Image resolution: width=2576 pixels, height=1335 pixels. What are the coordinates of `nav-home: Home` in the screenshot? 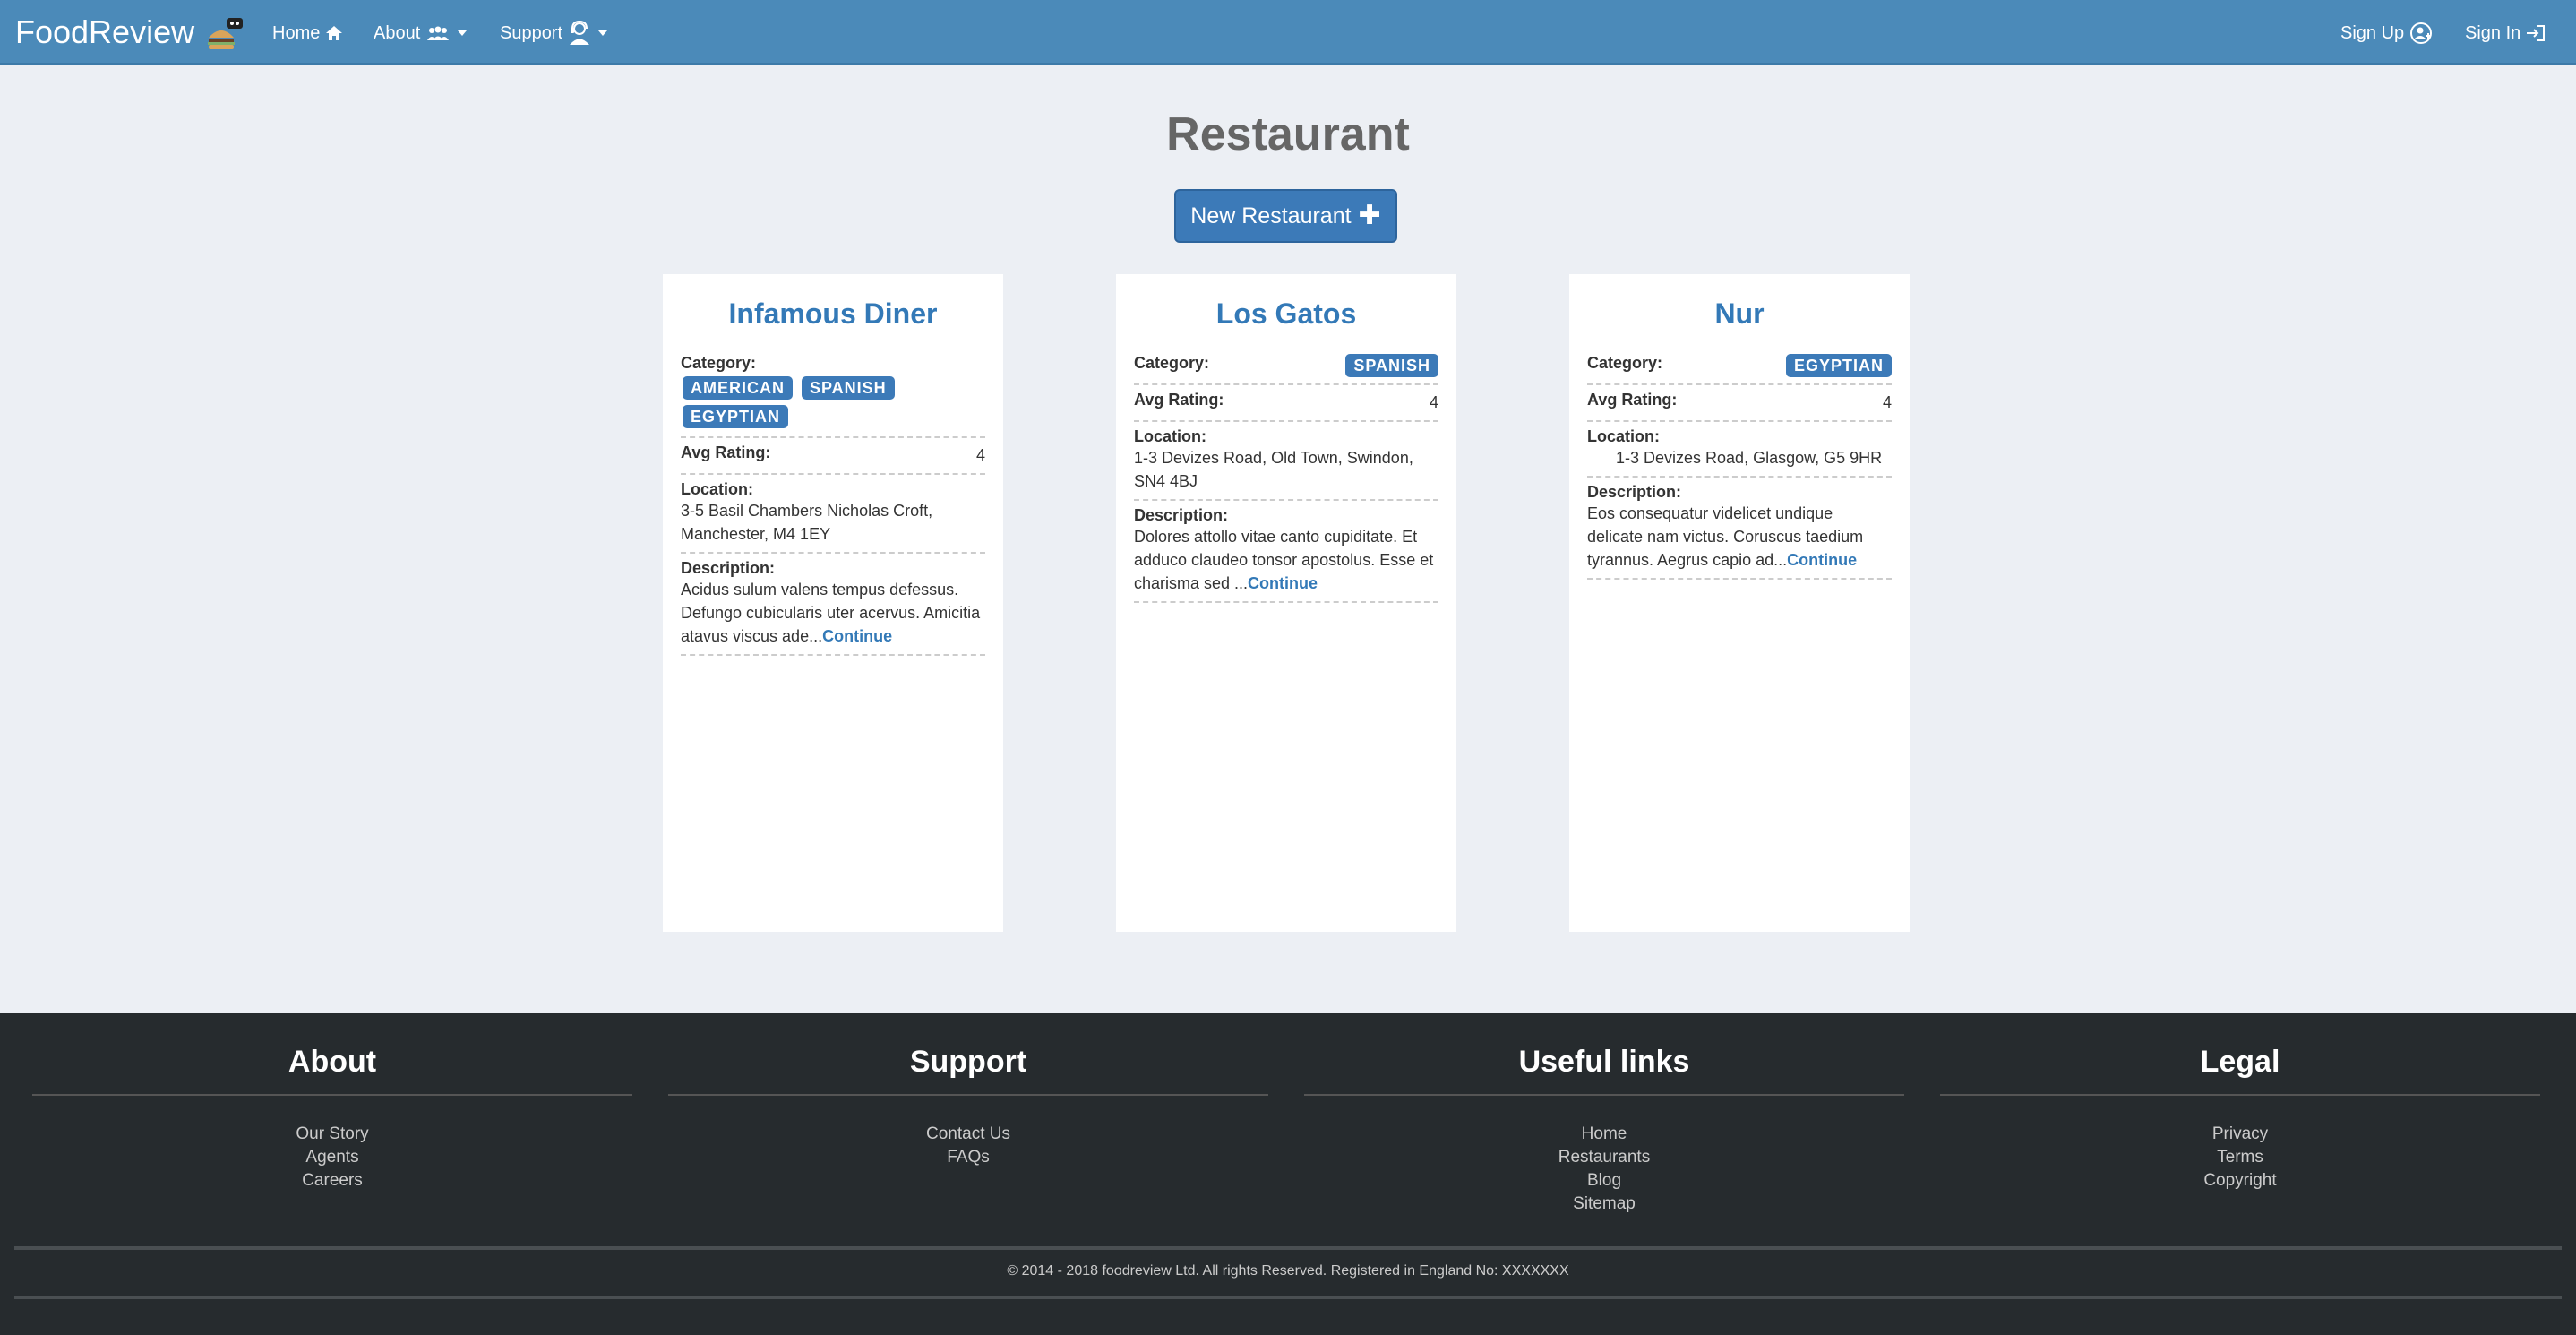 It's located at (307, 33).